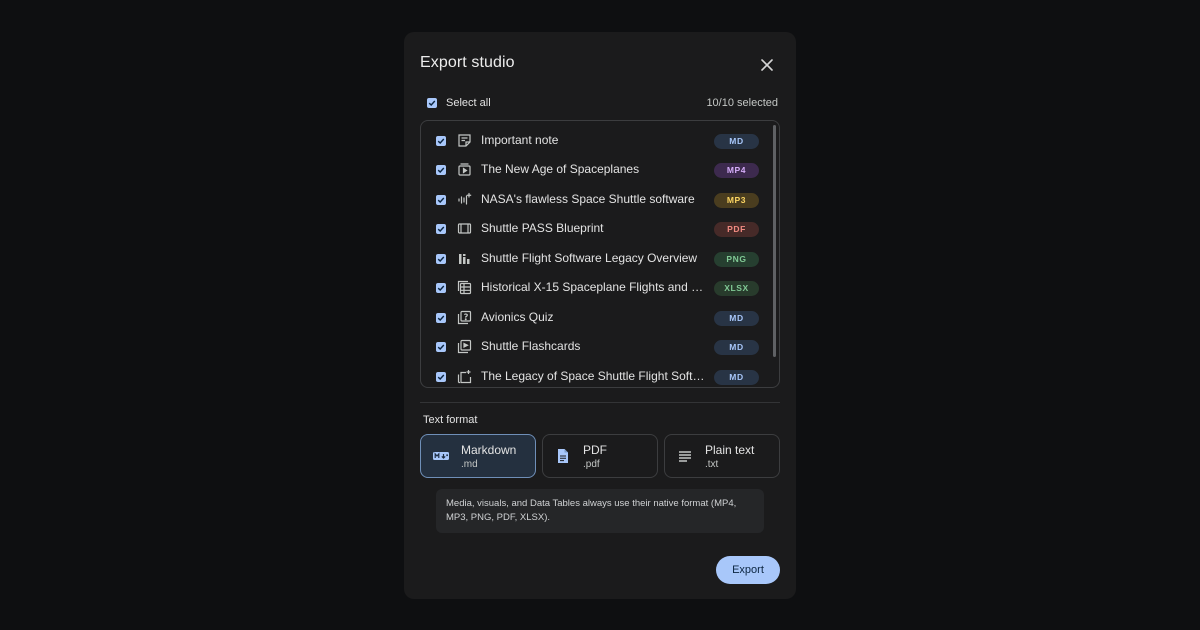 This screenshot has width=1200, height=630. I want to click on list-item: Avionics Quiz MD, so click(591, 315).